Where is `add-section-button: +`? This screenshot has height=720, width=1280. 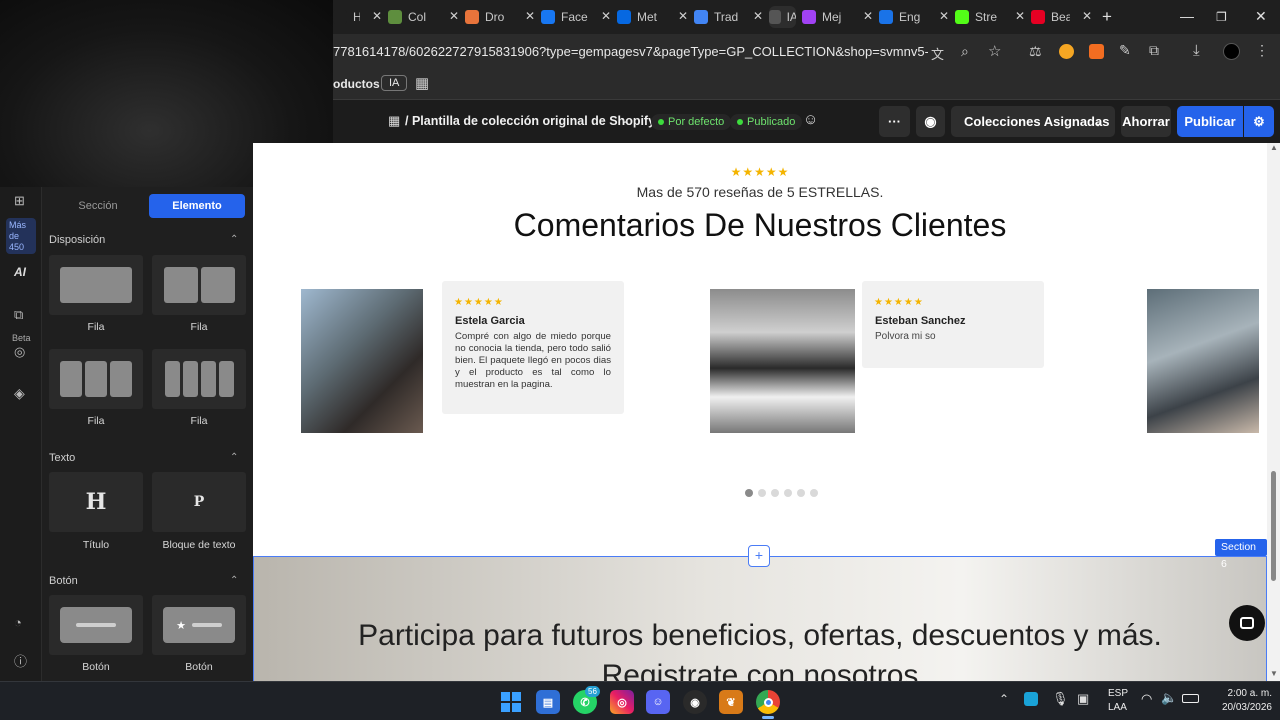 add-section-button: + is located at coordinates (759, 556).